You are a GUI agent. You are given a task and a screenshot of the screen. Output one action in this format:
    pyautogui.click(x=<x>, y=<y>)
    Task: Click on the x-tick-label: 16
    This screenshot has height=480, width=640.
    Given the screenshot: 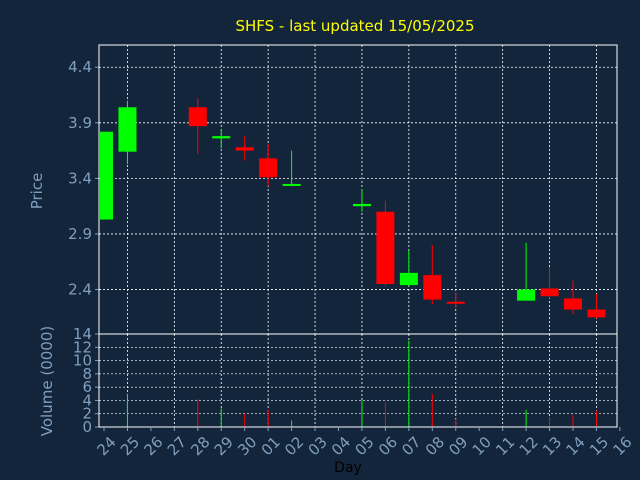 What is the action you would take?
    pyautogui.click(x=622, y=446)
    